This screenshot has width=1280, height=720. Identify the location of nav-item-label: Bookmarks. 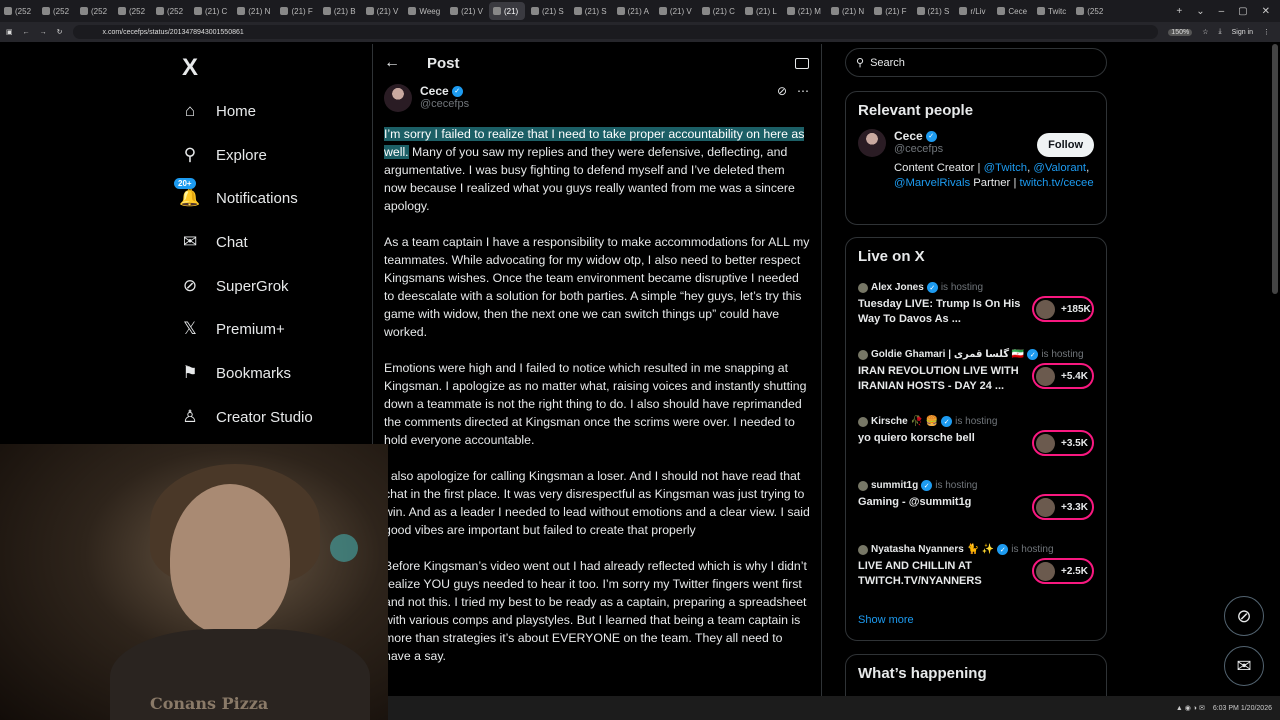
(254, 373).